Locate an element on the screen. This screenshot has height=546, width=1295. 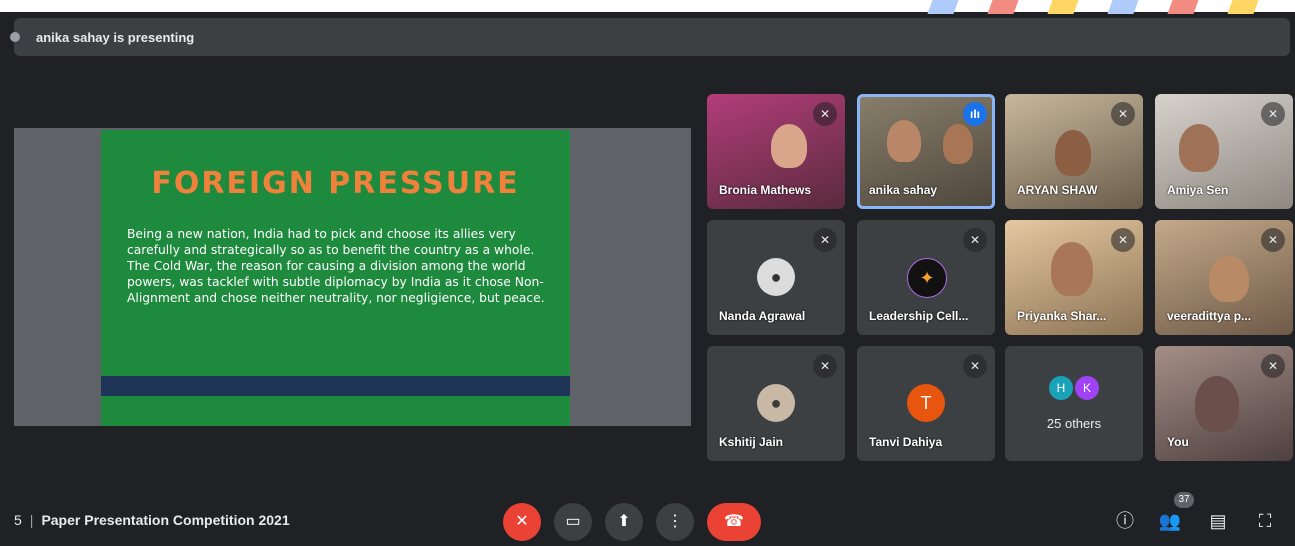
participant-name: Nanda Agrawal is located at coordinates (762, 316).